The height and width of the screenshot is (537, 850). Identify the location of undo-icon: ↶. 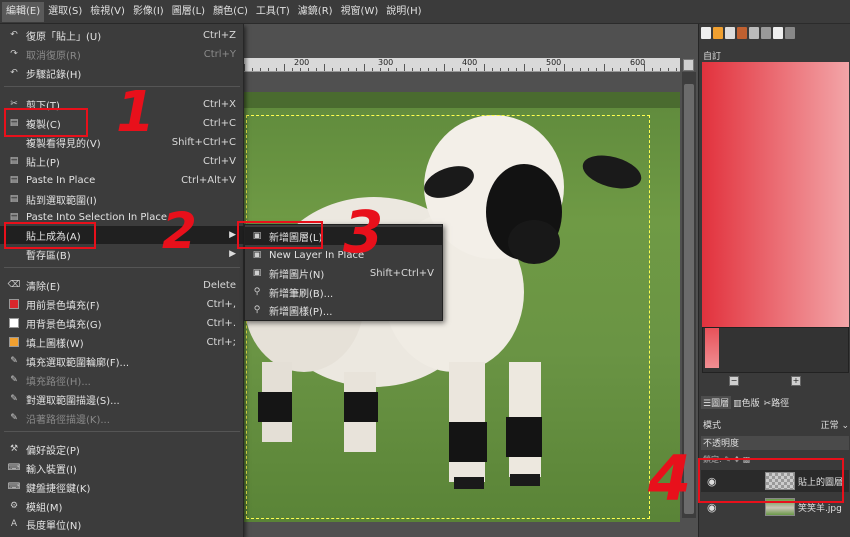
(14, 35).